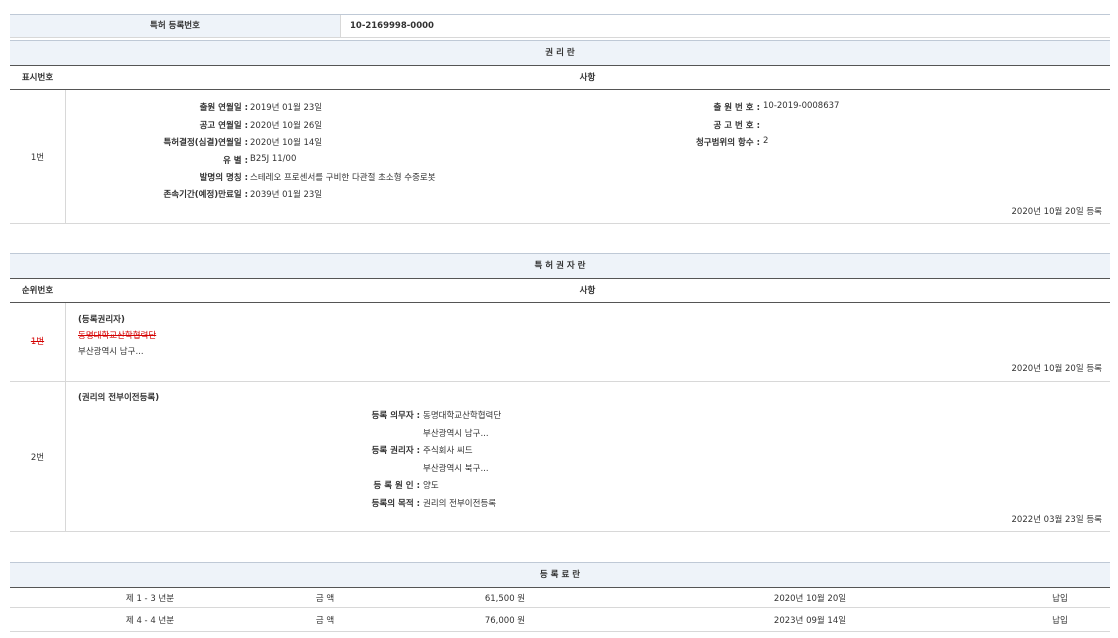  Describe the element at coordinates (37, 157) in the screenshot. I see `rights-row-number: 1번` at that location.